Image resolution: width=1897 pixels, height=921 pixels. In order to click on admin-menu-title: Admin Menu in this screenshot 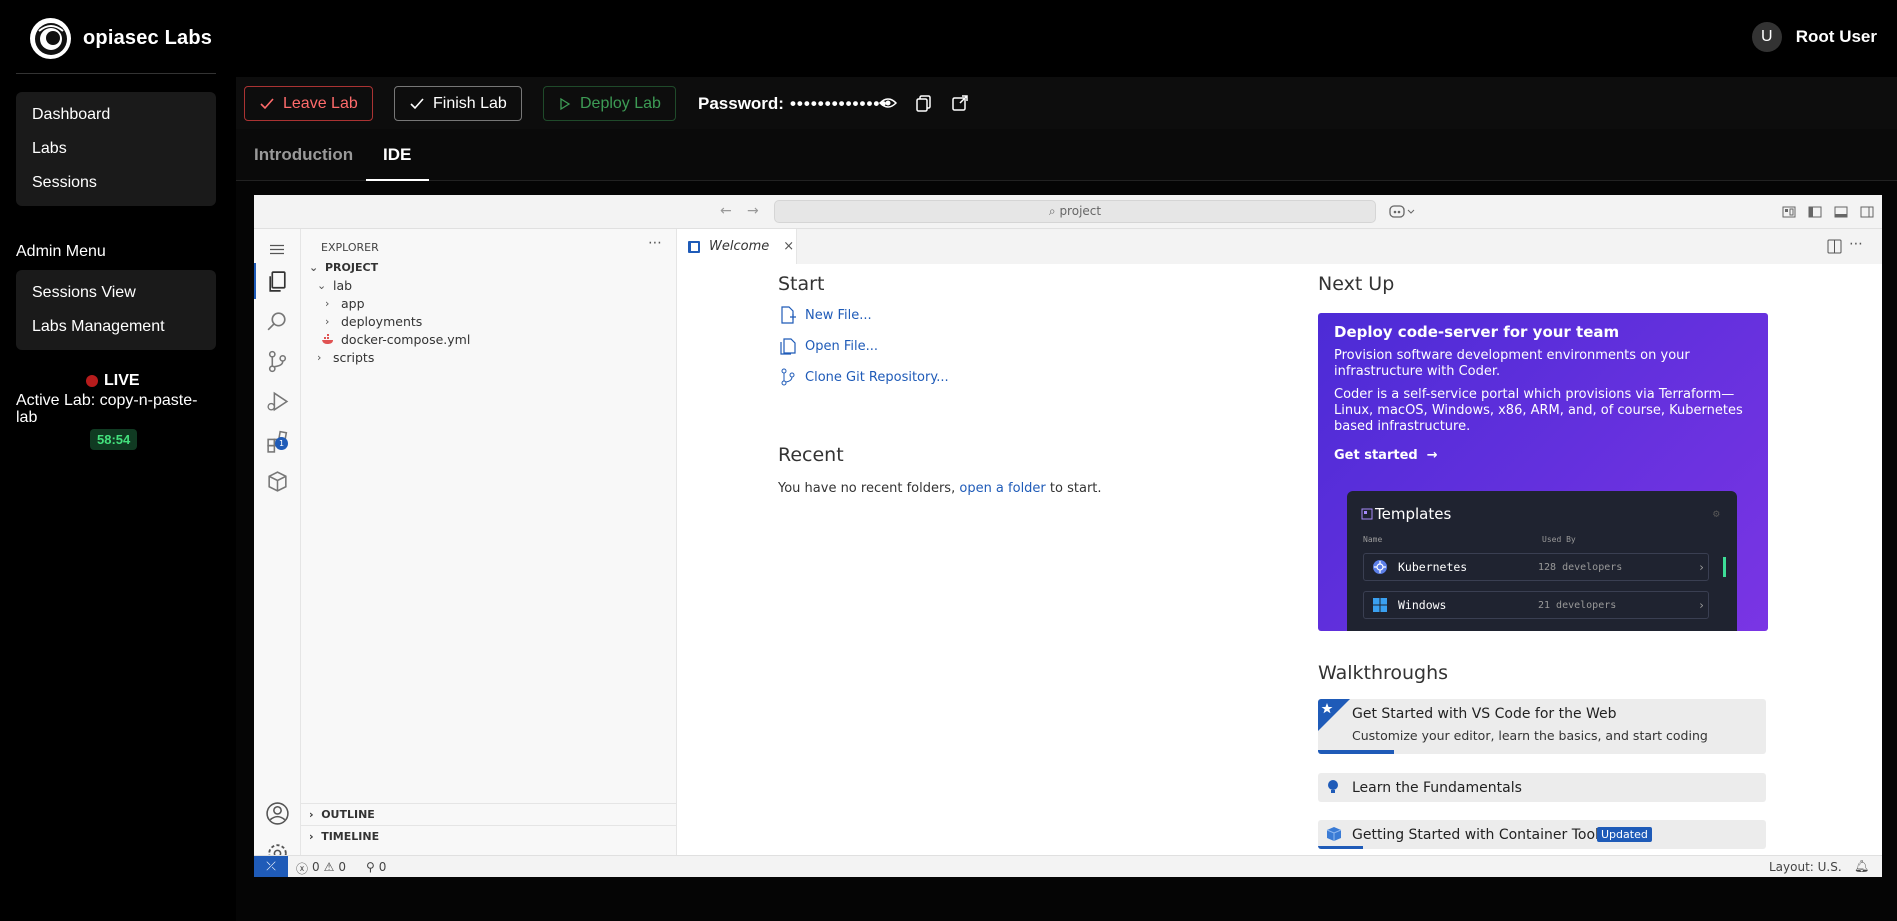, I will do `click(61, 251)`.